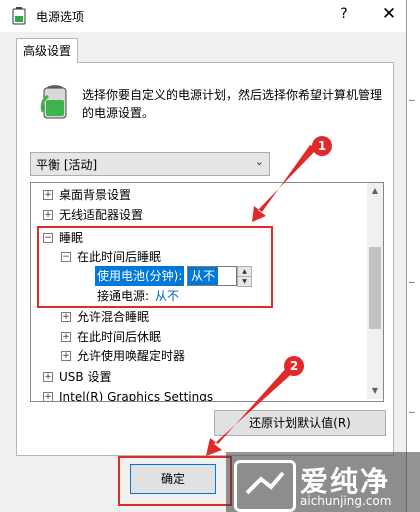 The width and height of the screenshot is (420, 512). What do you see at coordinates (322, 146) in the screenshot?
I see `annotation-badge-1: 1` at bounding box center [322, 146].